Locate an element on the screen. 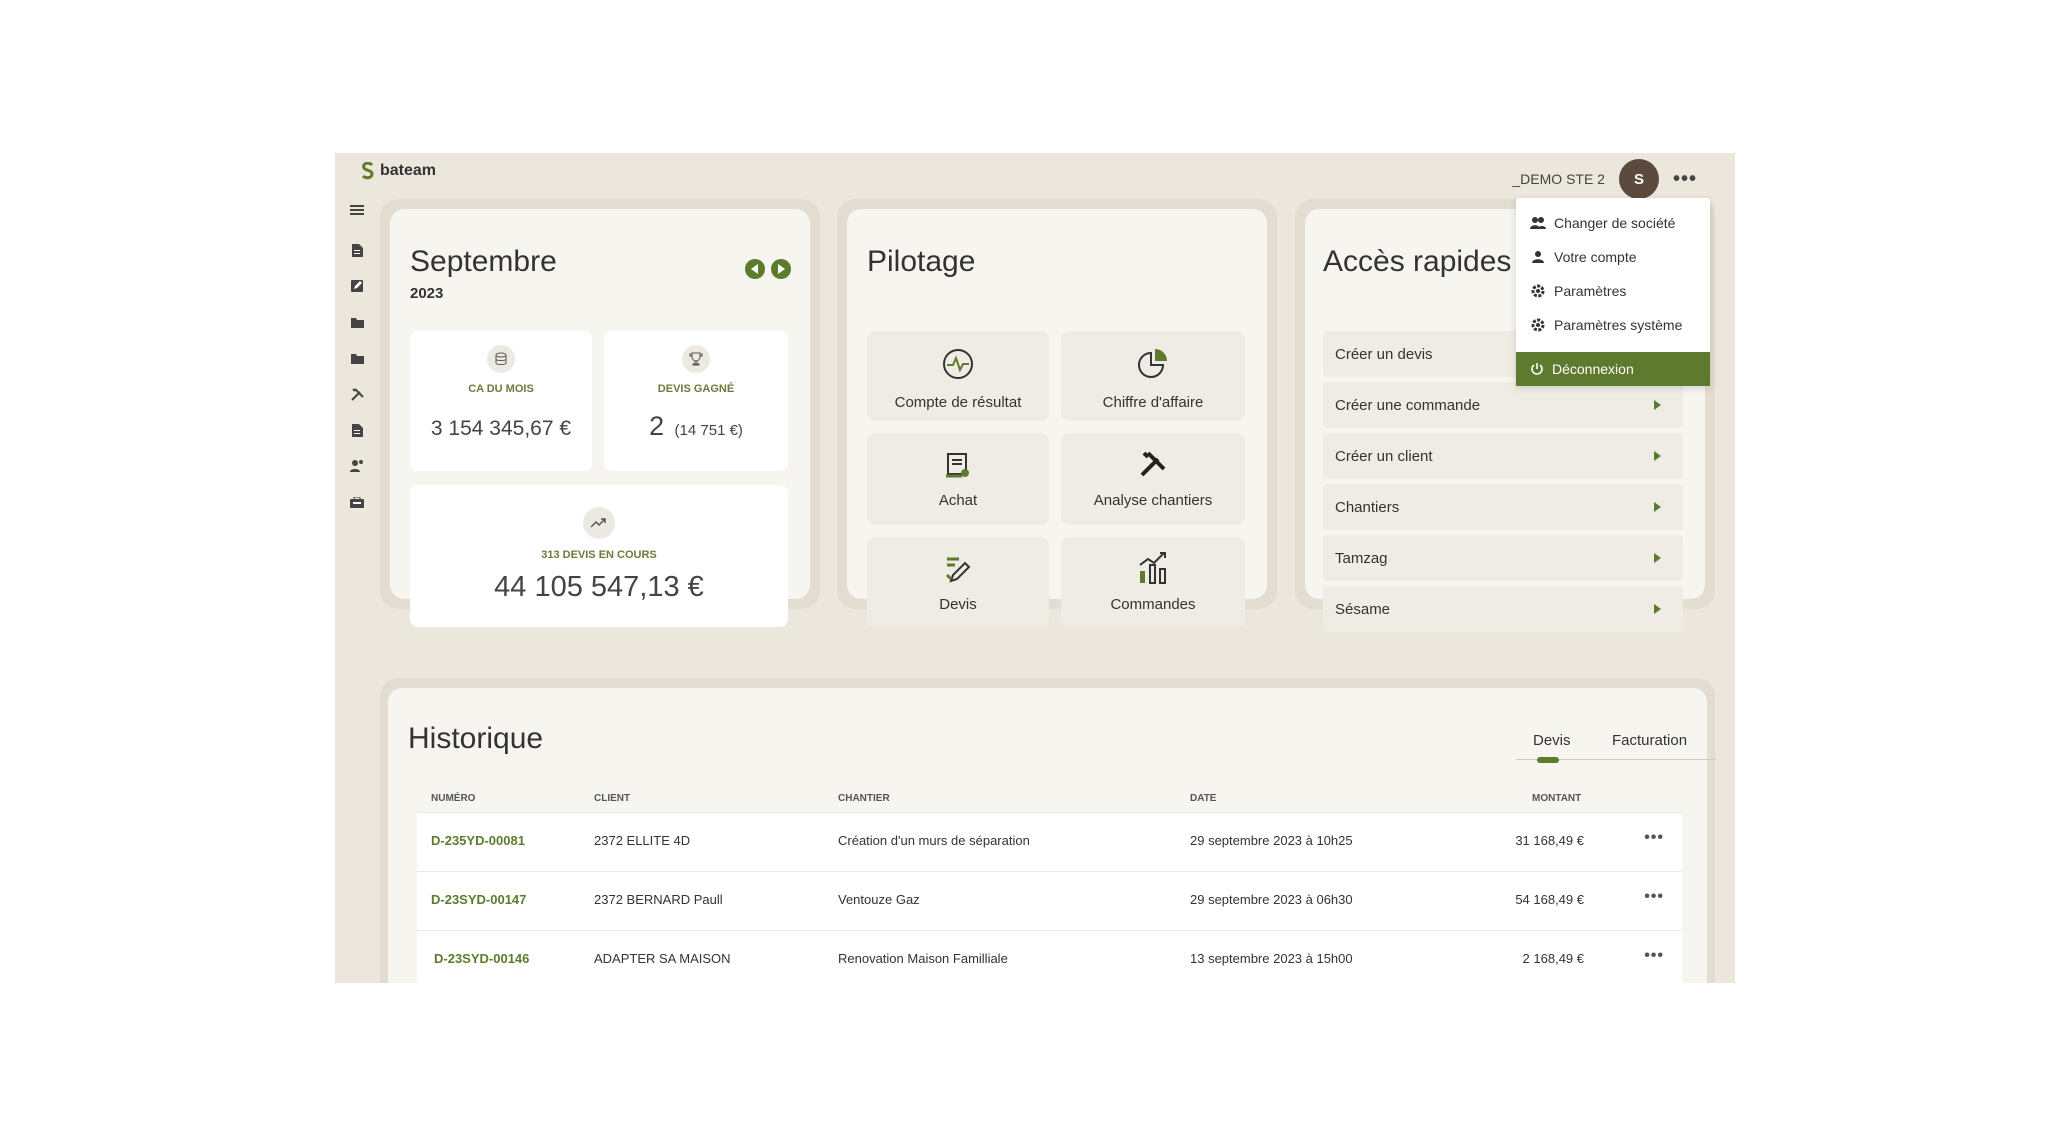  row-montant: 54 168,49 € is located at coordinates (1549, 899).